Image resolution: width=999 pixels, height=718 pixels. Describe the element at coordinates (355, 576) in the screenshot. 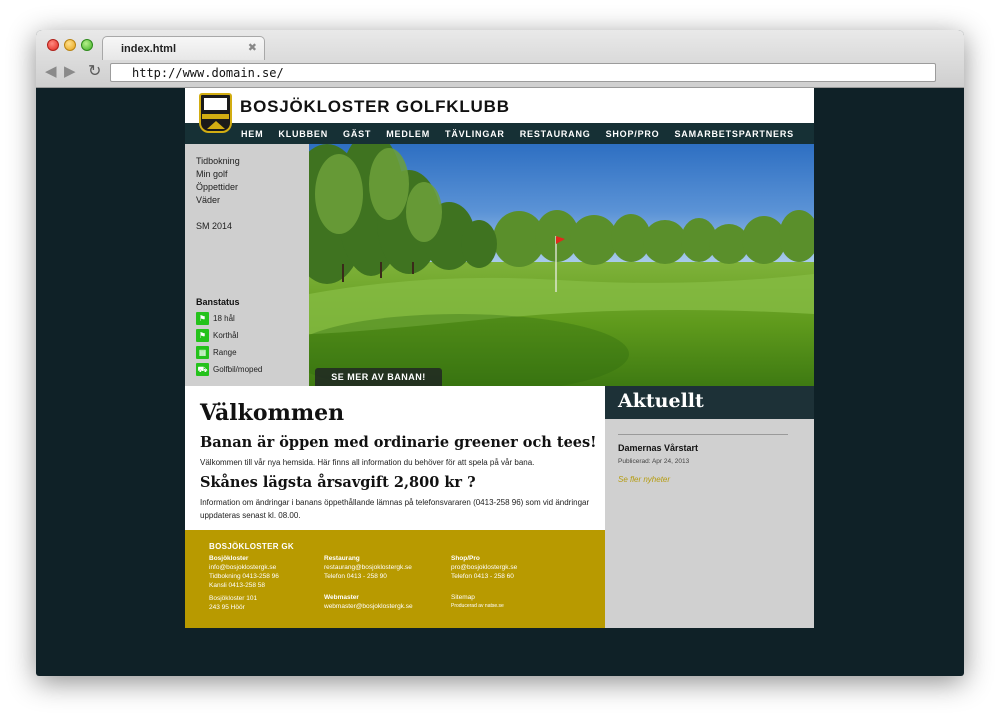

I see `footer-text: Telefon 0413 - 258 90` at that location.